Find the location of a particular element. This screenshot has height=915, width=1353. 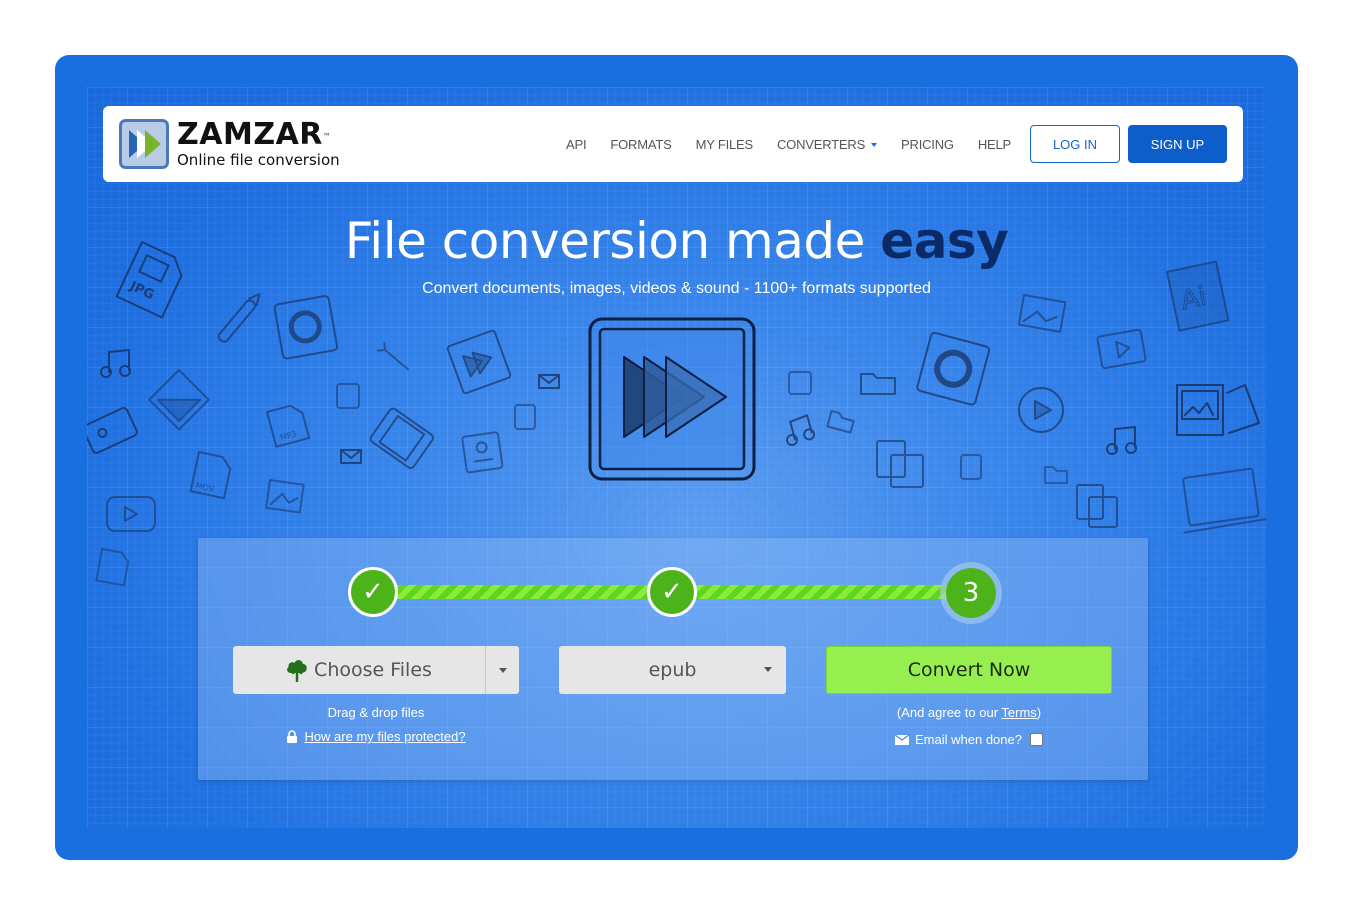

headline-strong: easy is located at coordinates (944, 241).